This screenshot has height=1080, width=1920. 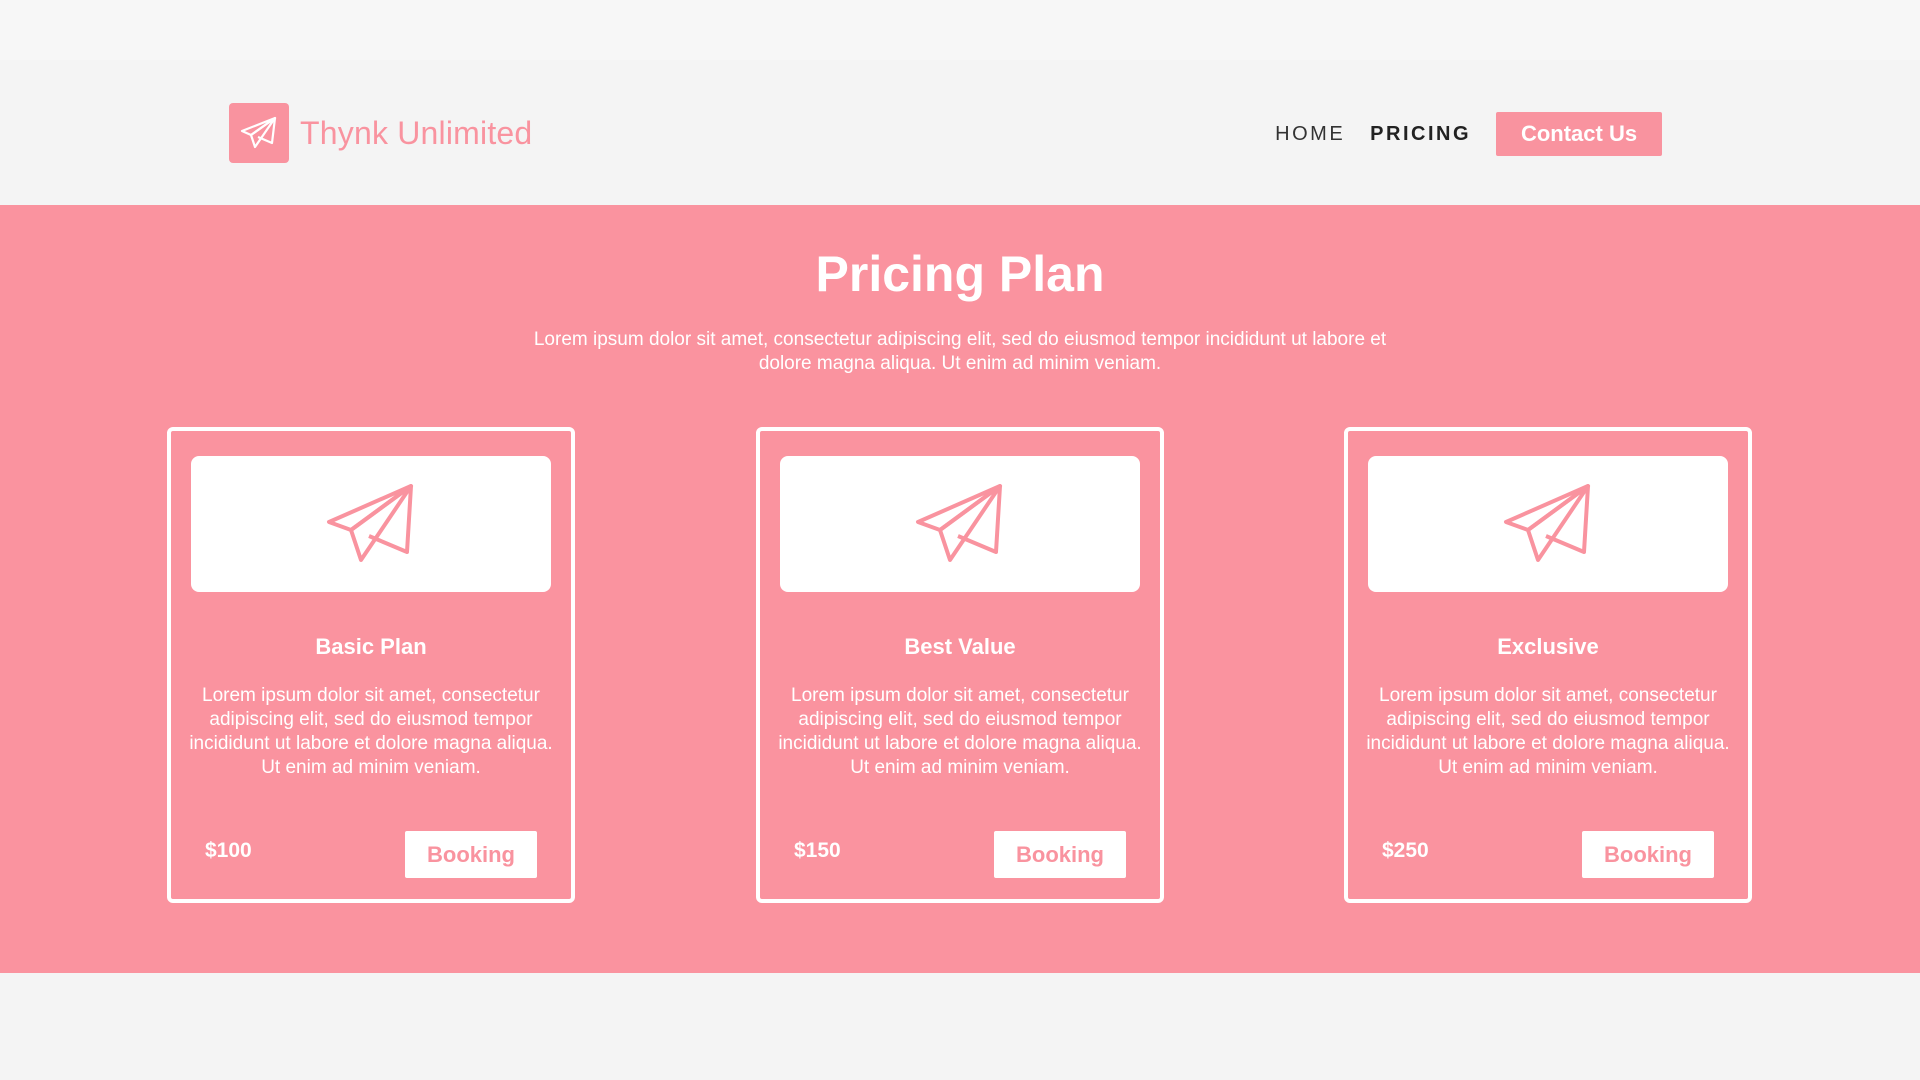 I want to click on nav-pricing: PRICING, so click(x=1420, y=134).